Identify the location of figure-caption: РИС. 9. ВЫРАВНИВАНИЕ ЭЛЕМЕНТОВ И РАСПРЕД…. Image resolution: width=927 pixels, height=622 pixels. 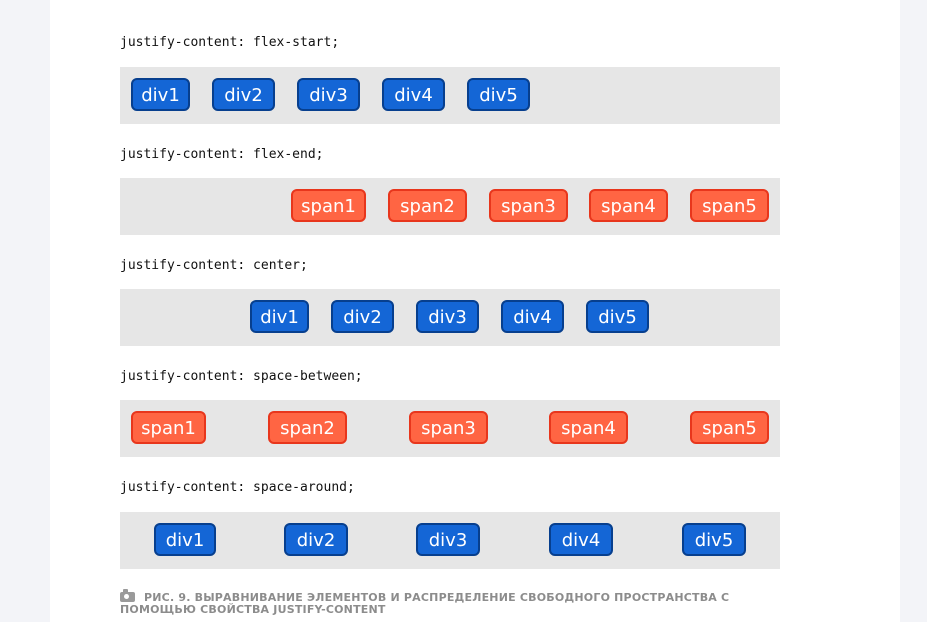
(460, 602).